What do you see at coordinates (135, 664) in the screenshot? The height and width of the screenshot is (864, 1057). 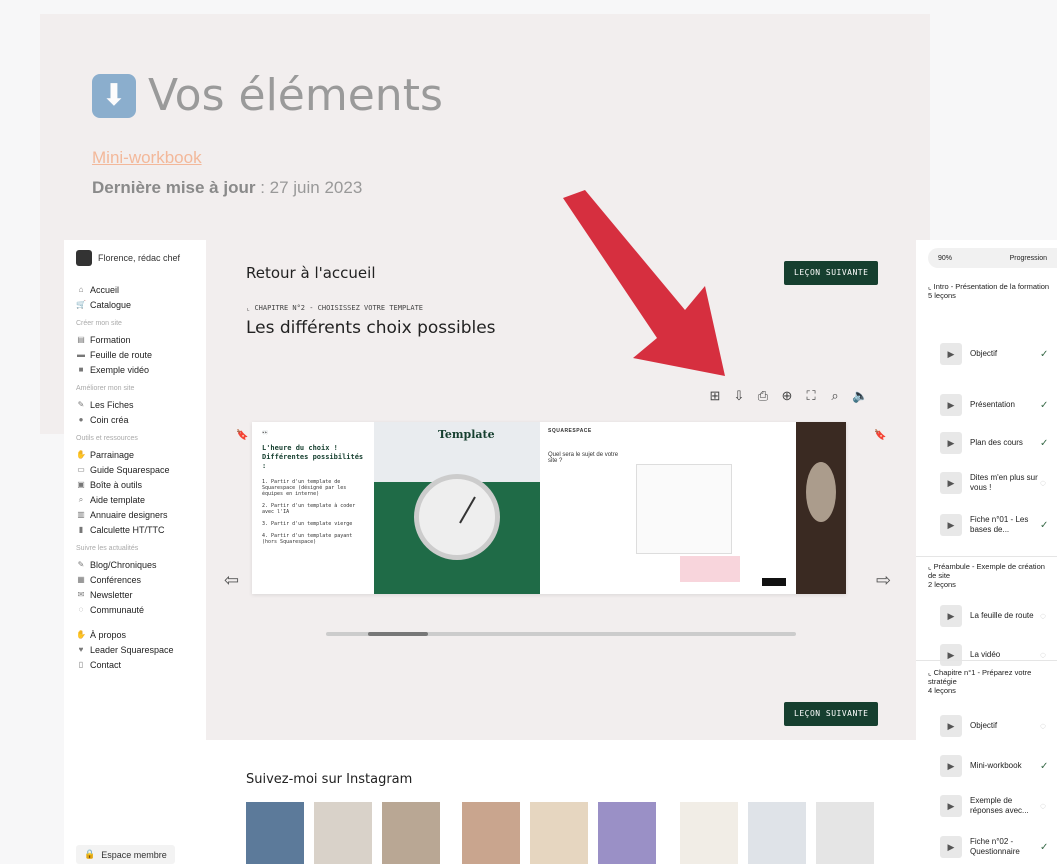 I see `sidebar-item: ▯ Contact` at bounding box center [135, 664].